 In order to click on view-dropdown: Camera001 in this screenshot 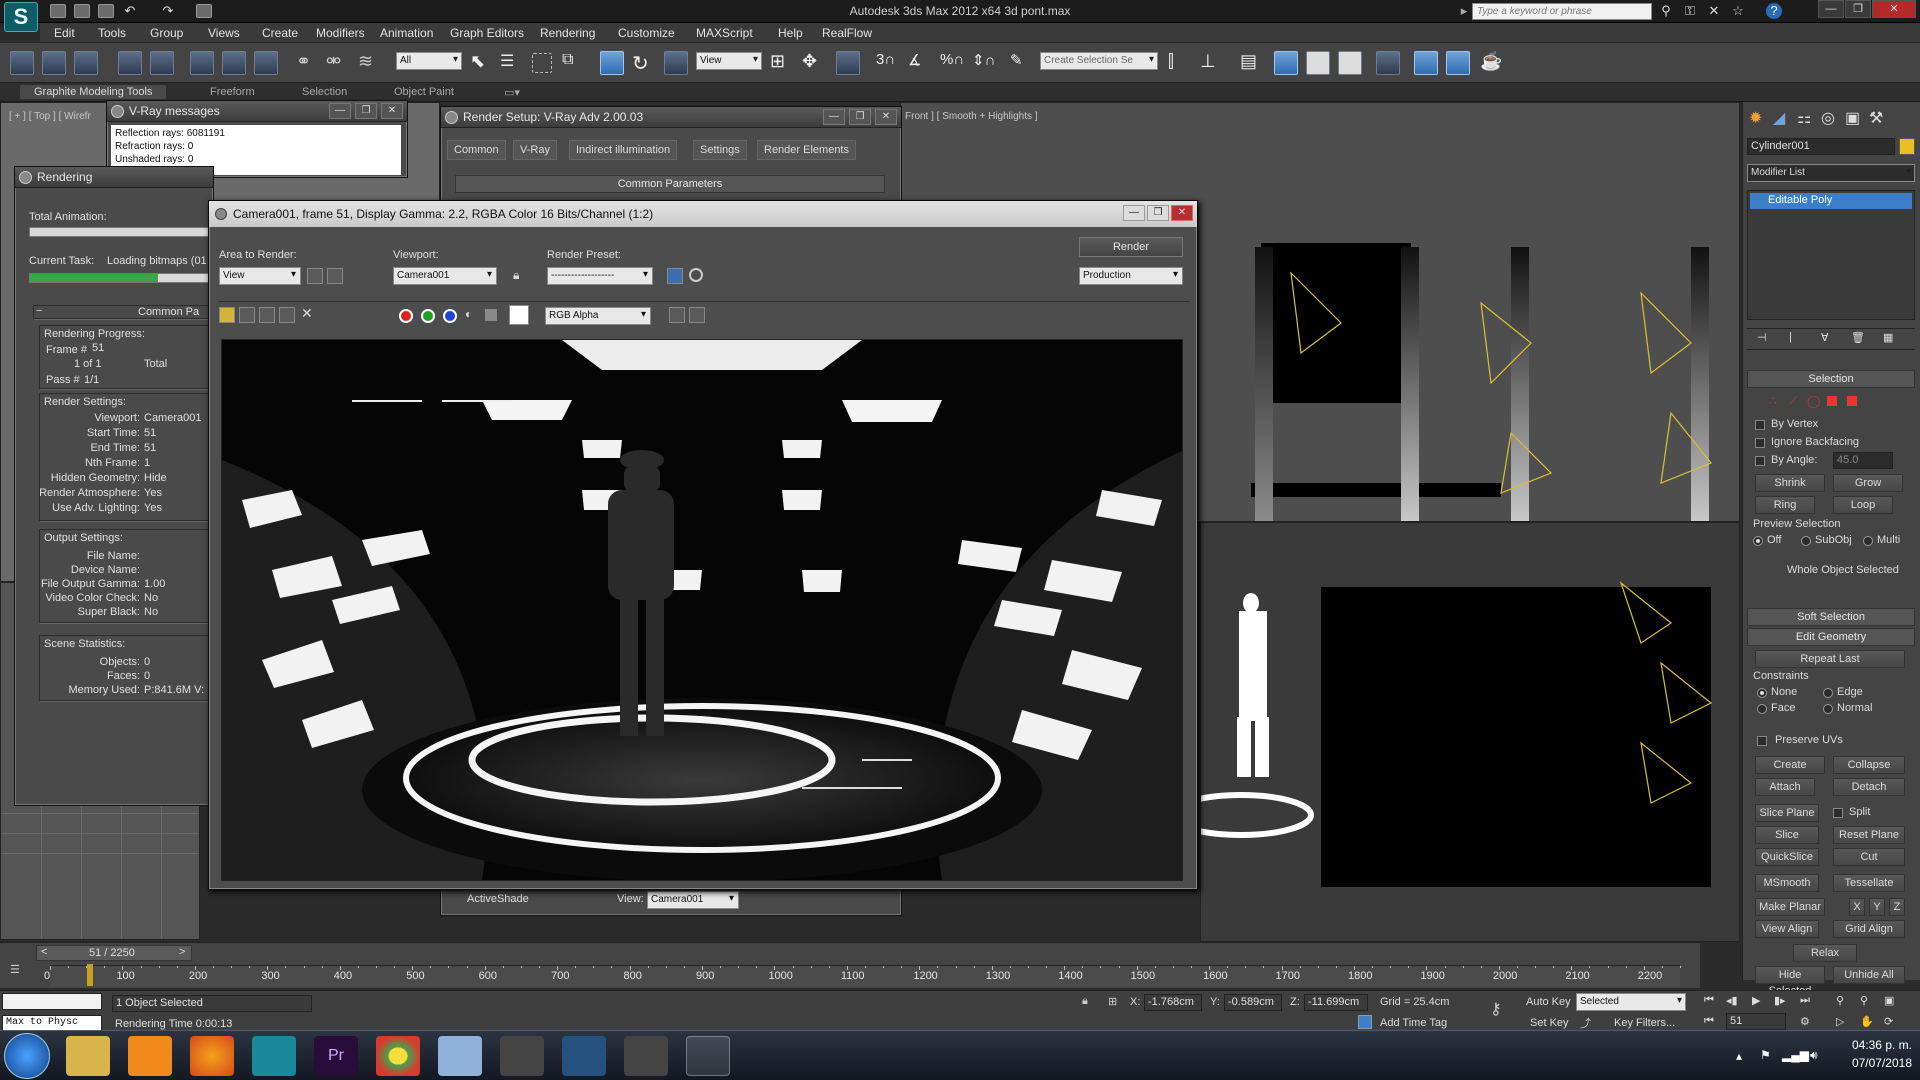, I will do `click(693, 900)`.